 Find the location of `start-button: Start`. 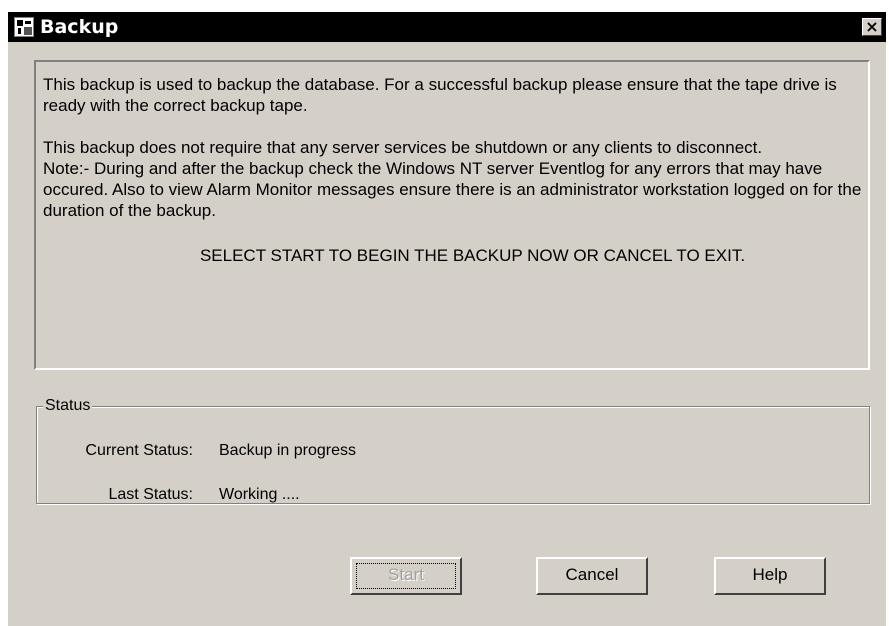

start-button: Start is located at coordinates (406, 576).